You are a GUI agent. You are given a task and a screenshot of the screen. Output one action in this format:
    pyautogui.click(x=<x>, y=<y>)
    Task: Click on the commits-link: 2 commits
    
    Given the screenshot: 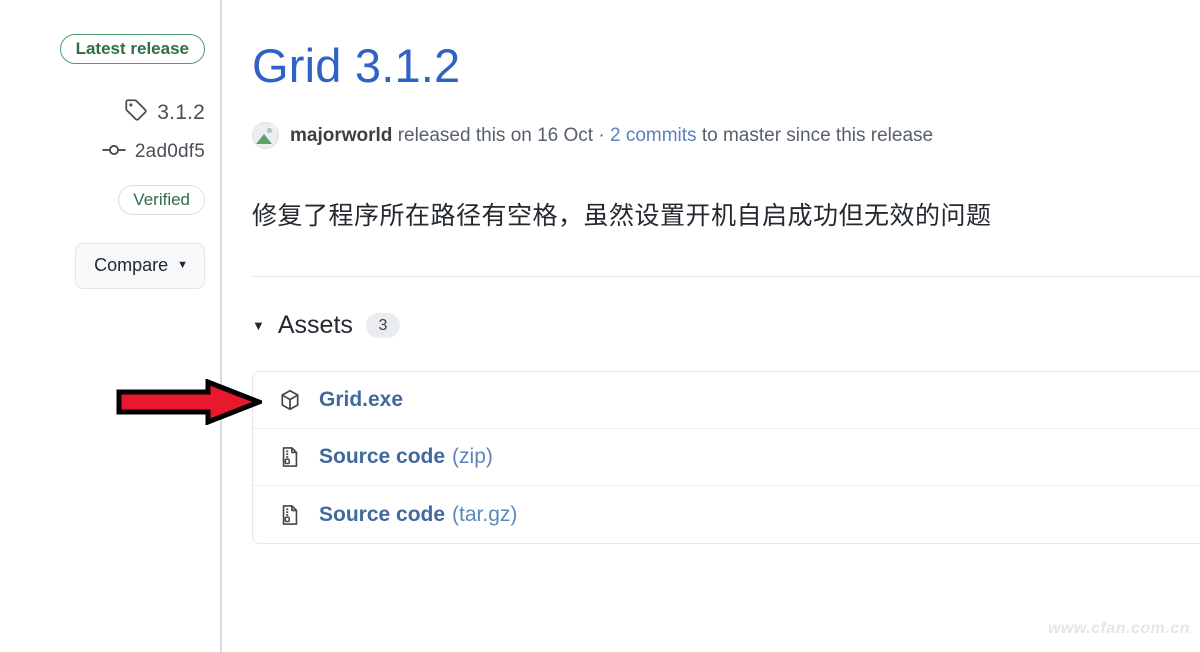 What is the action you would take?
    pyautogui.click(x=653, y=136)
    